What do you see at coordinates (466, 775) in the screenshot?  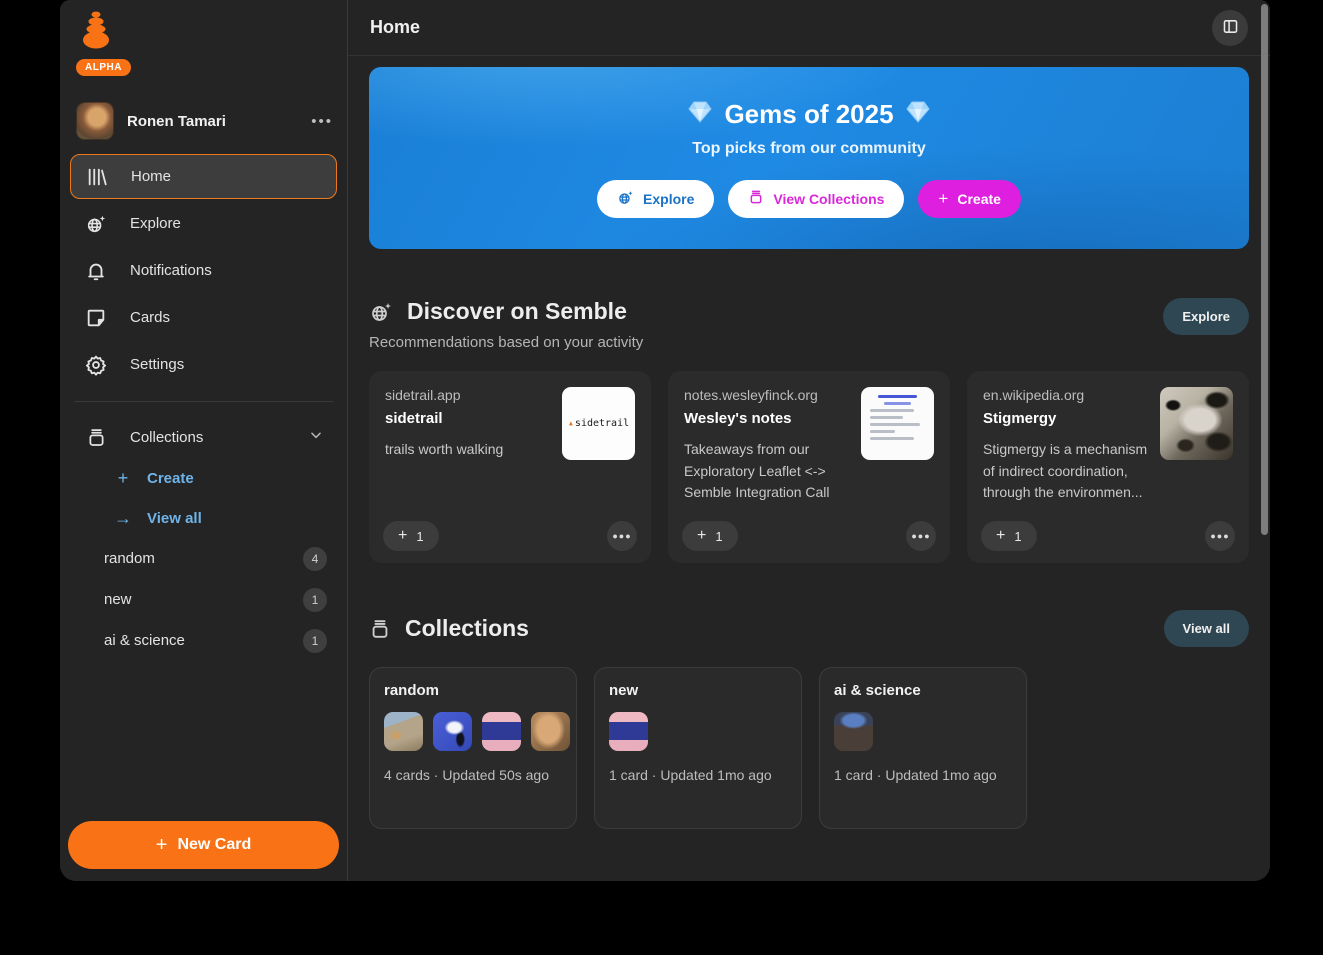 I see `collection-card-meta: 4 cards · Updated 50s ago` at bounding box center [466, 775].